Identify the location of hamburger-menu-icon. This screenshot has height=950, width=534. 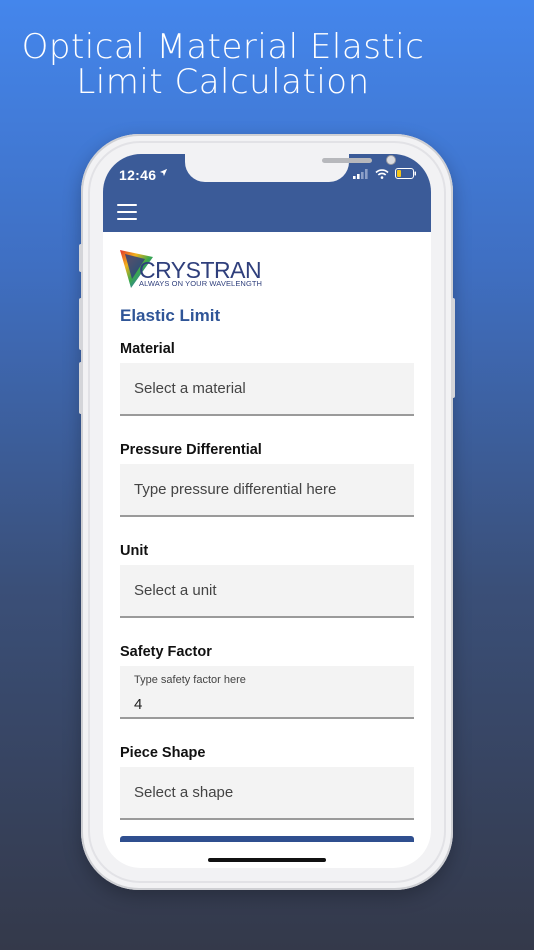
(127, 212).